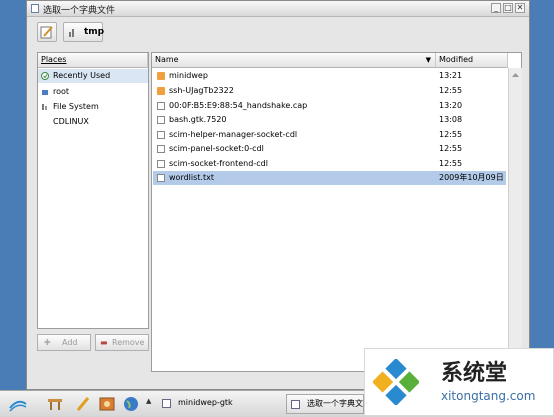 This screenshot has height=417, width=554. Describe the element at coordinates (515, 75) in the screenshot. I see `scroll-up-icon` at that location.